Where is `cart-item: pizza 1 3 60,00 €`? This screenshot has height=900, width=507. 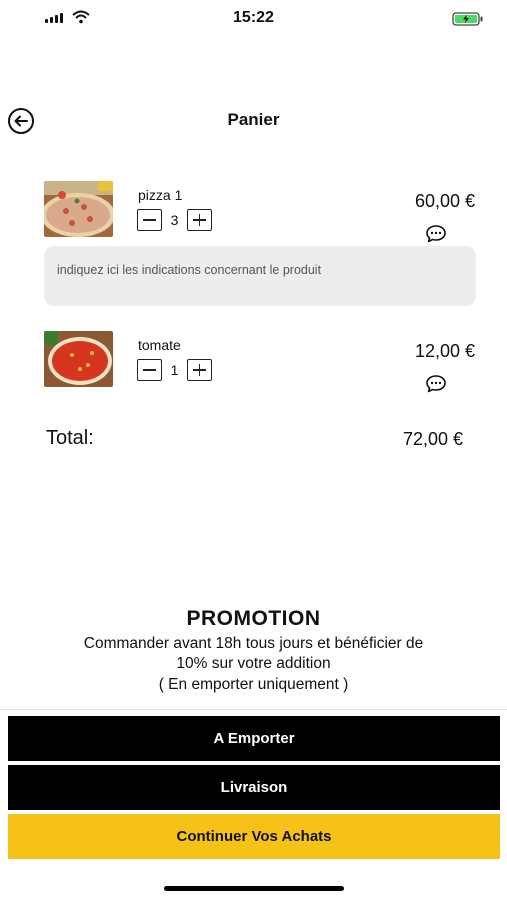
cart-item: pizza 1 3 60,00 € is located at coordinates (253, 216).